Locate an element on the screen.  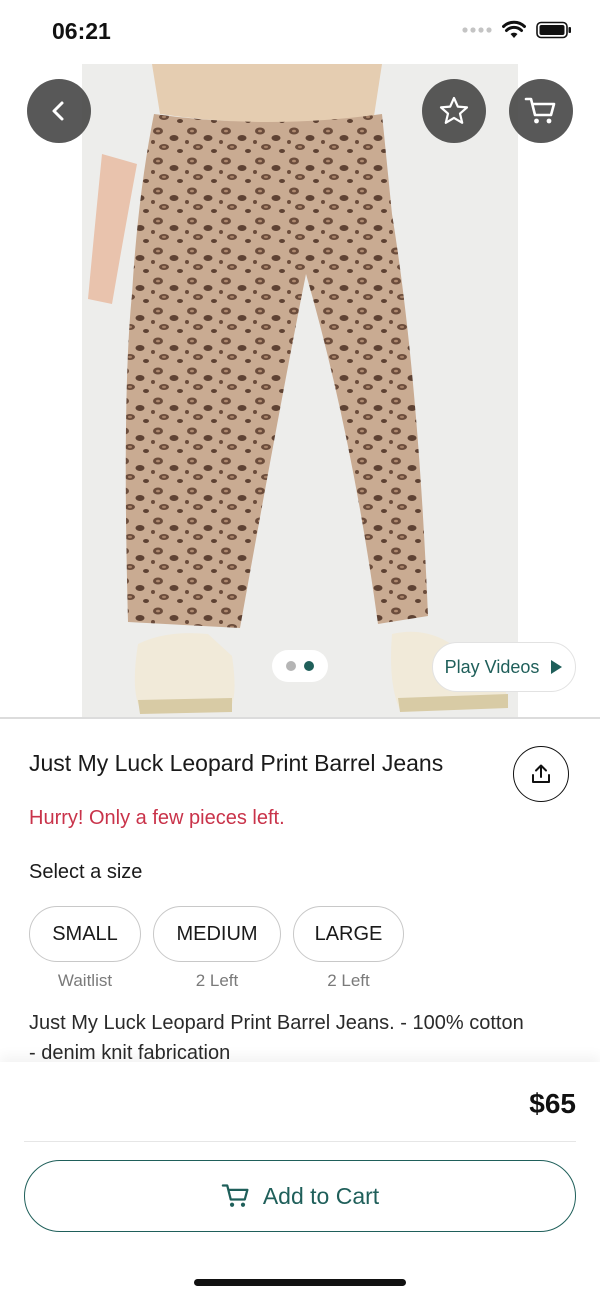
cart-button is located at coordinates (541, 111).